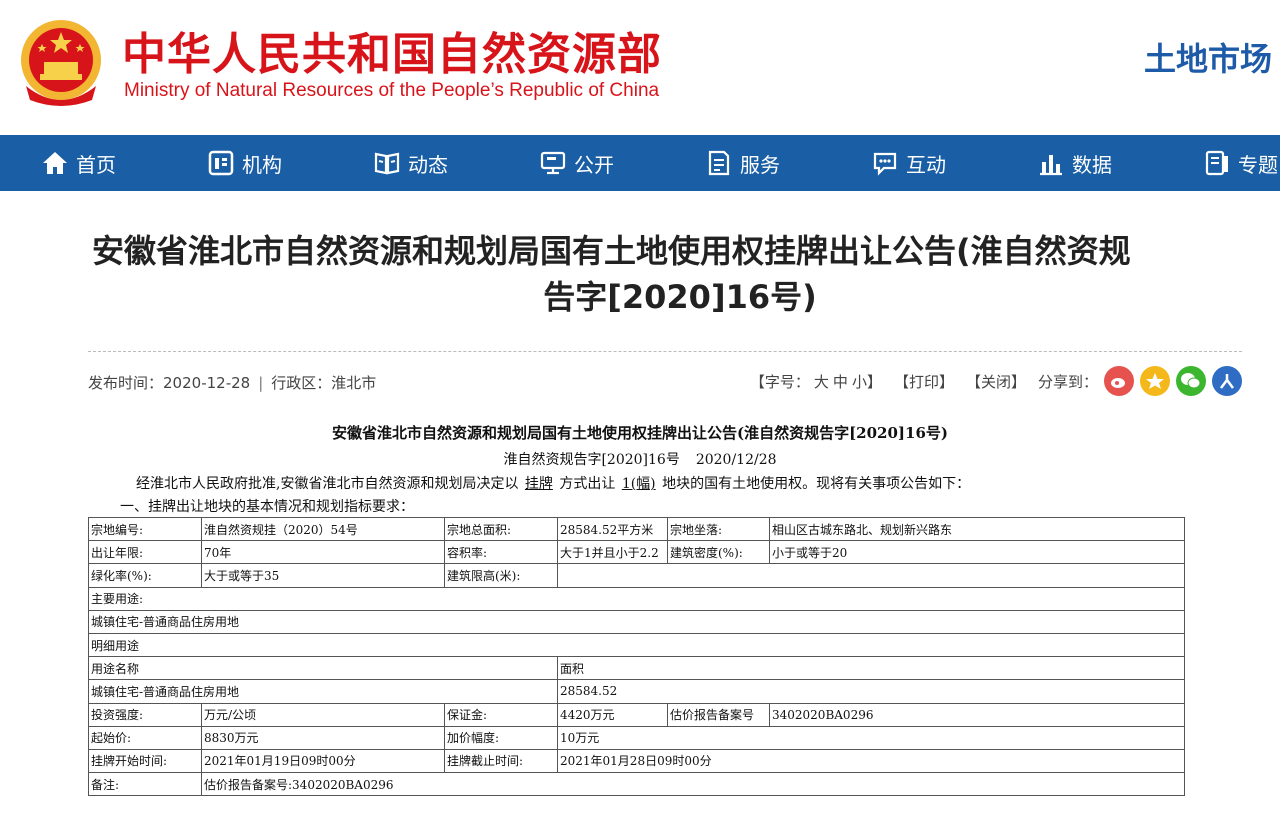 The image size is (1280, 814). What do you see at coordinates (323, 761) in the screenshot?
I see `table-cell: 2021年01月19日09时00分` at bounding box center [323, 761].